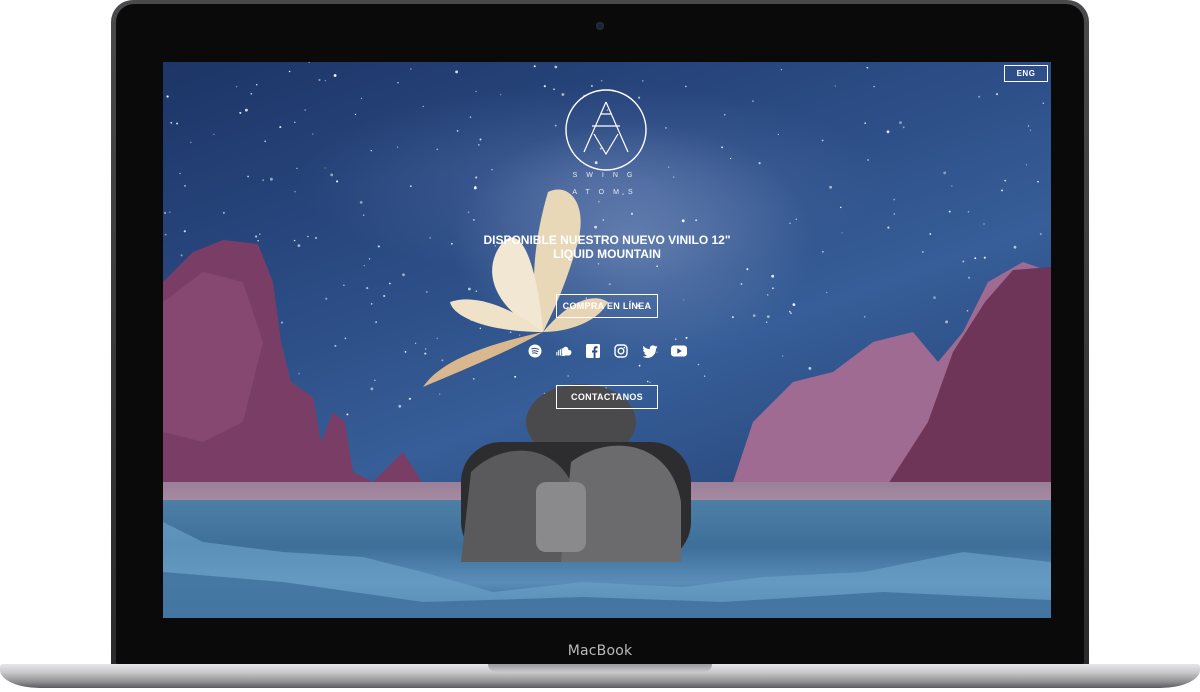  Describe the element at coordinates (607, 240) in the screenshot. I see `headline-line1: DISPONIBLE NUESTRO NUEVO VINILO 12"` at that location.